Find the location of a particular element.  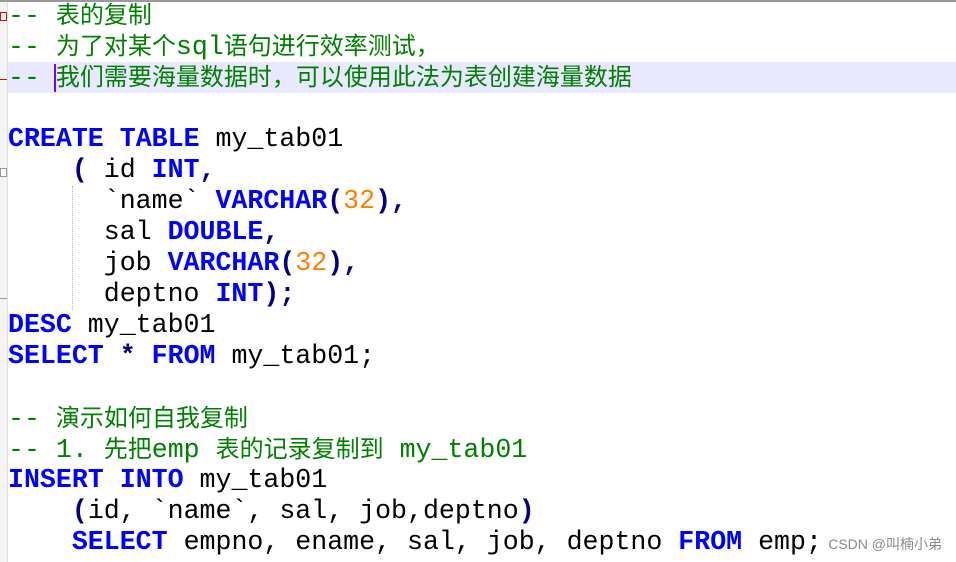

keyword-token: DOUBLE is located at coordinates (215, 232).